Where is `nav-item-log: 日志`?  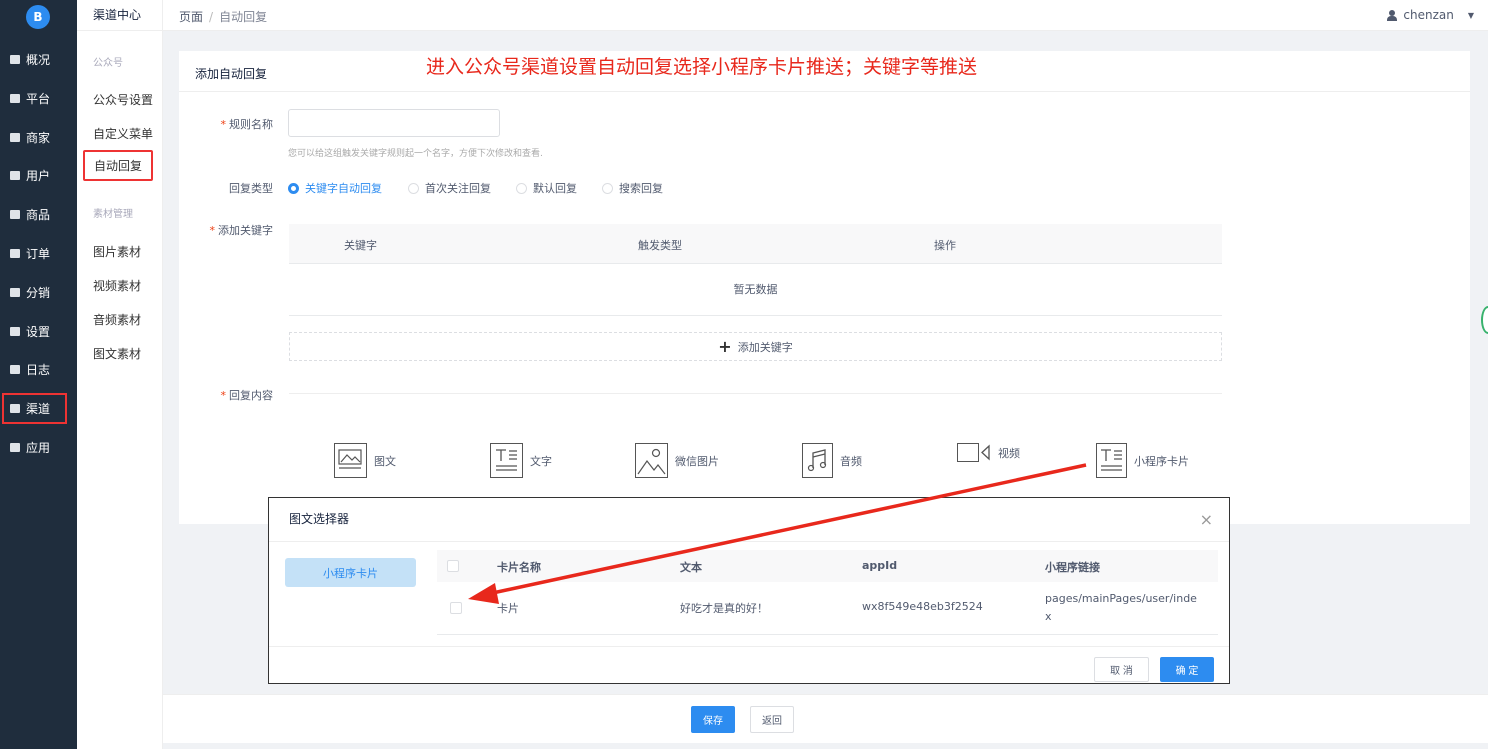 nav-item-log: 日志 is located at coordinates (38, 369).